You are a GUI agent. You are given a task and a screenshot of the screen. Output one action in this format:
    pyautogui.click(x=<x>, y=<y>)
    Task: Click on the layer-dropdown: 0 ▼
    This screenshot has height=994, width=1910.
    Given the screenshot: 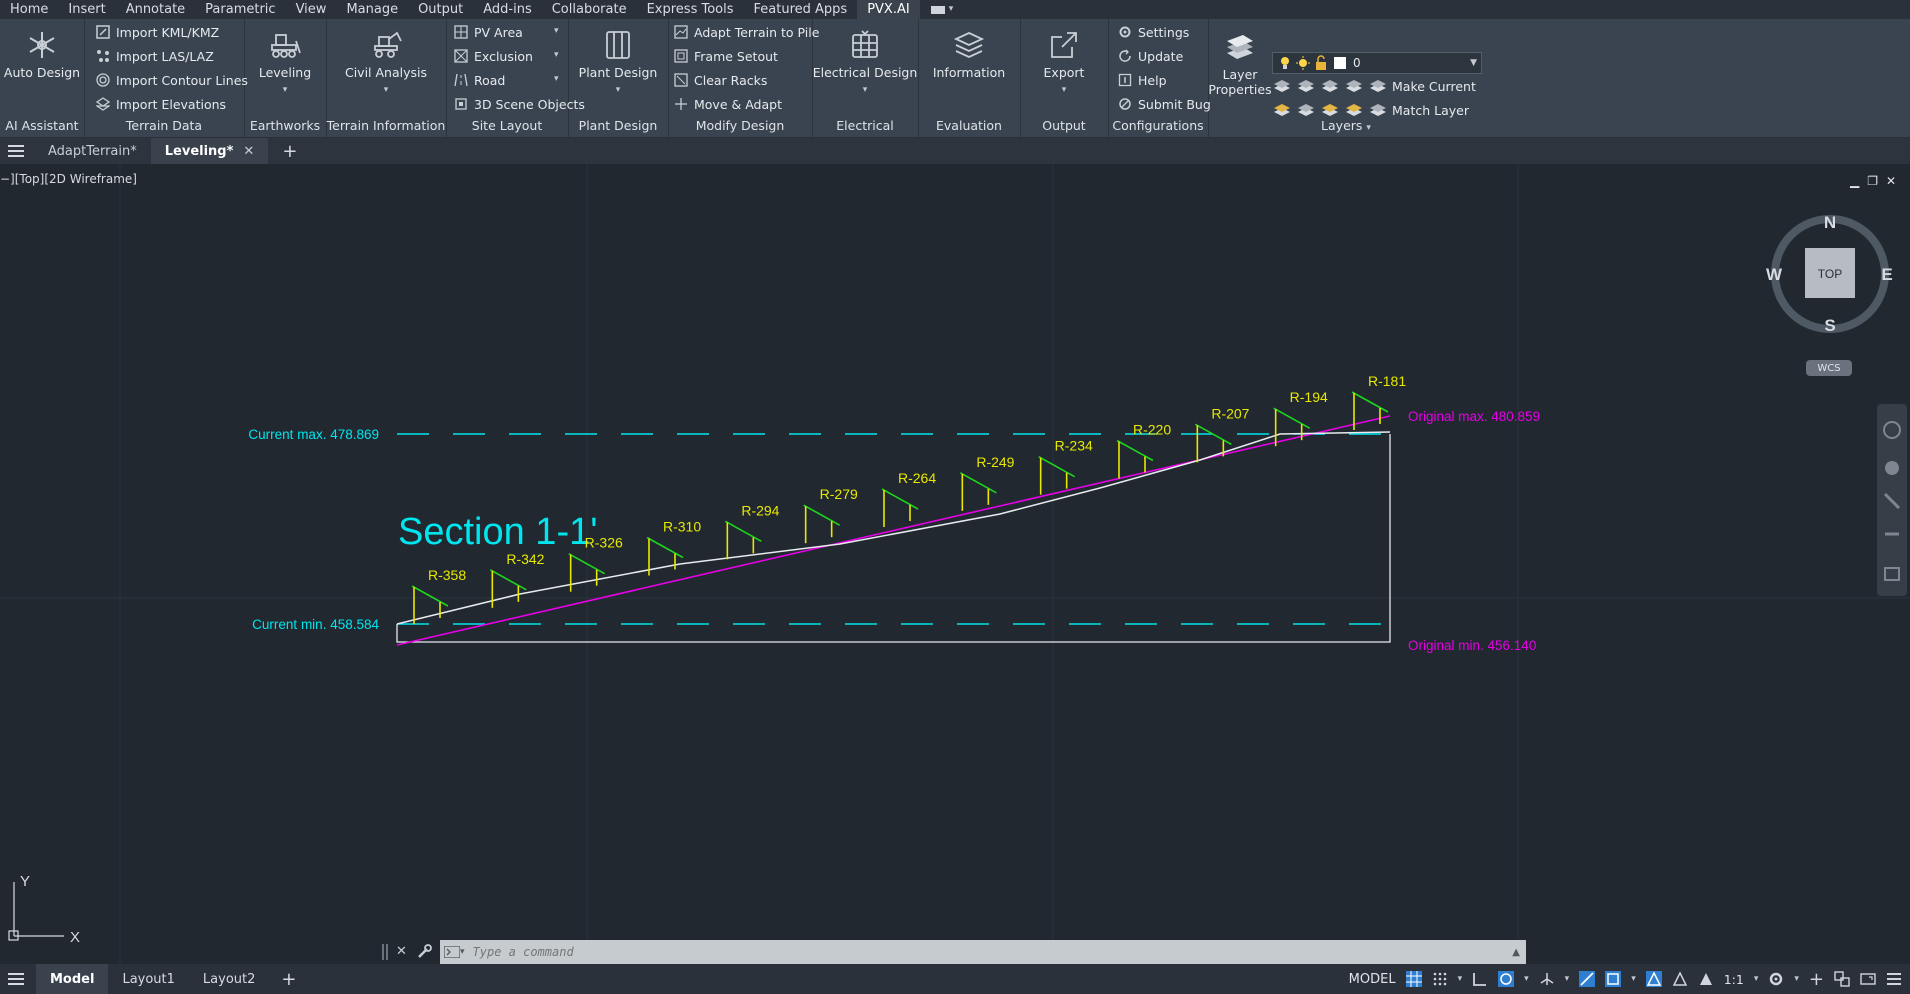 What is the action you would take?
    pyautogui.click(x=1377, y=63)
    